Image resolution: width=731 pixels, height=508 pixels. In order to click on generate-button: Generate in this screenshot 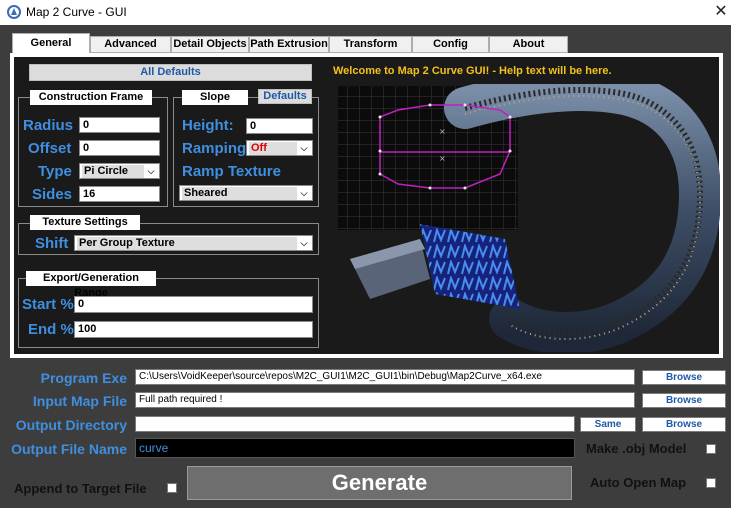, I will do `click(379, 483)`.